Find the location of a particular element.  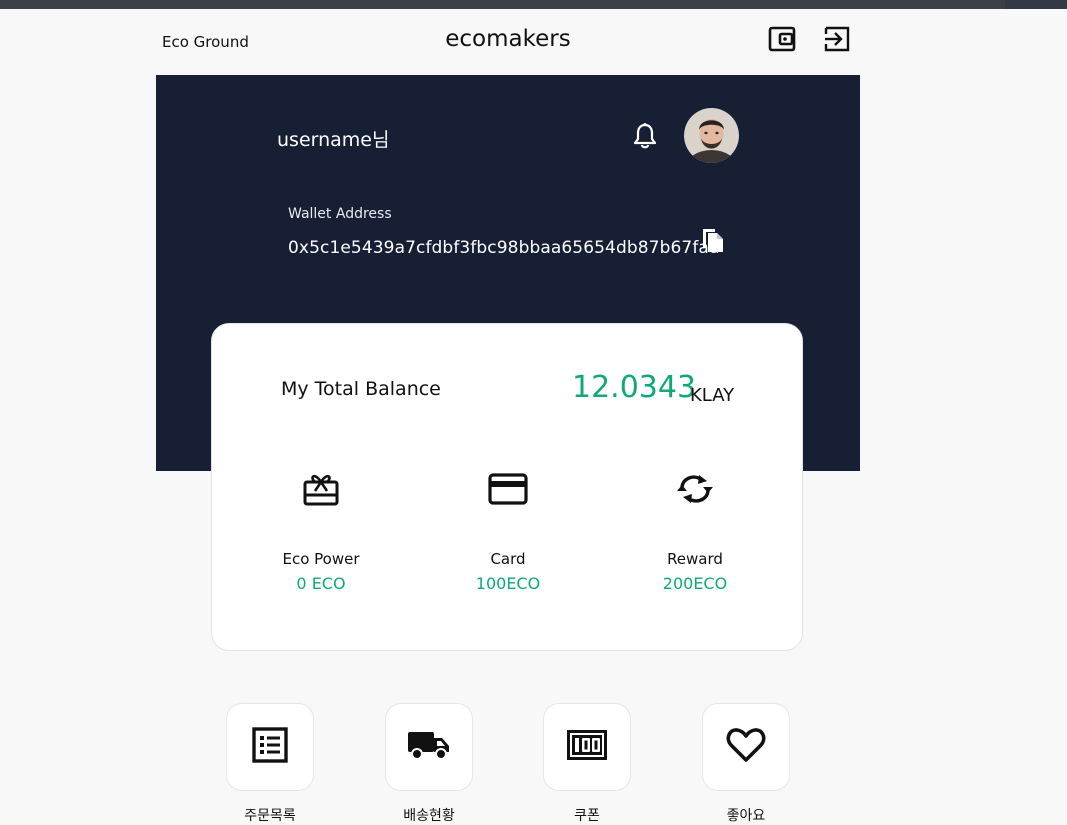

browser-top-strip-inner is located at coordinates (502, 4).